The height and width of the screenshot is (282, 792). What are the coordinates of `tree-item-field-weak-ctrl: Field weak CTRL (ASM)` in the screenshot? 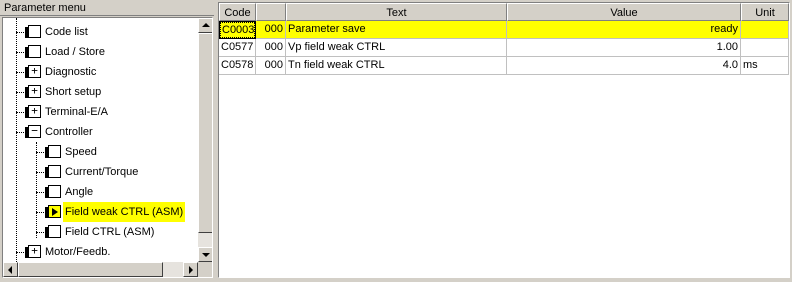 It's located at (100, 212).